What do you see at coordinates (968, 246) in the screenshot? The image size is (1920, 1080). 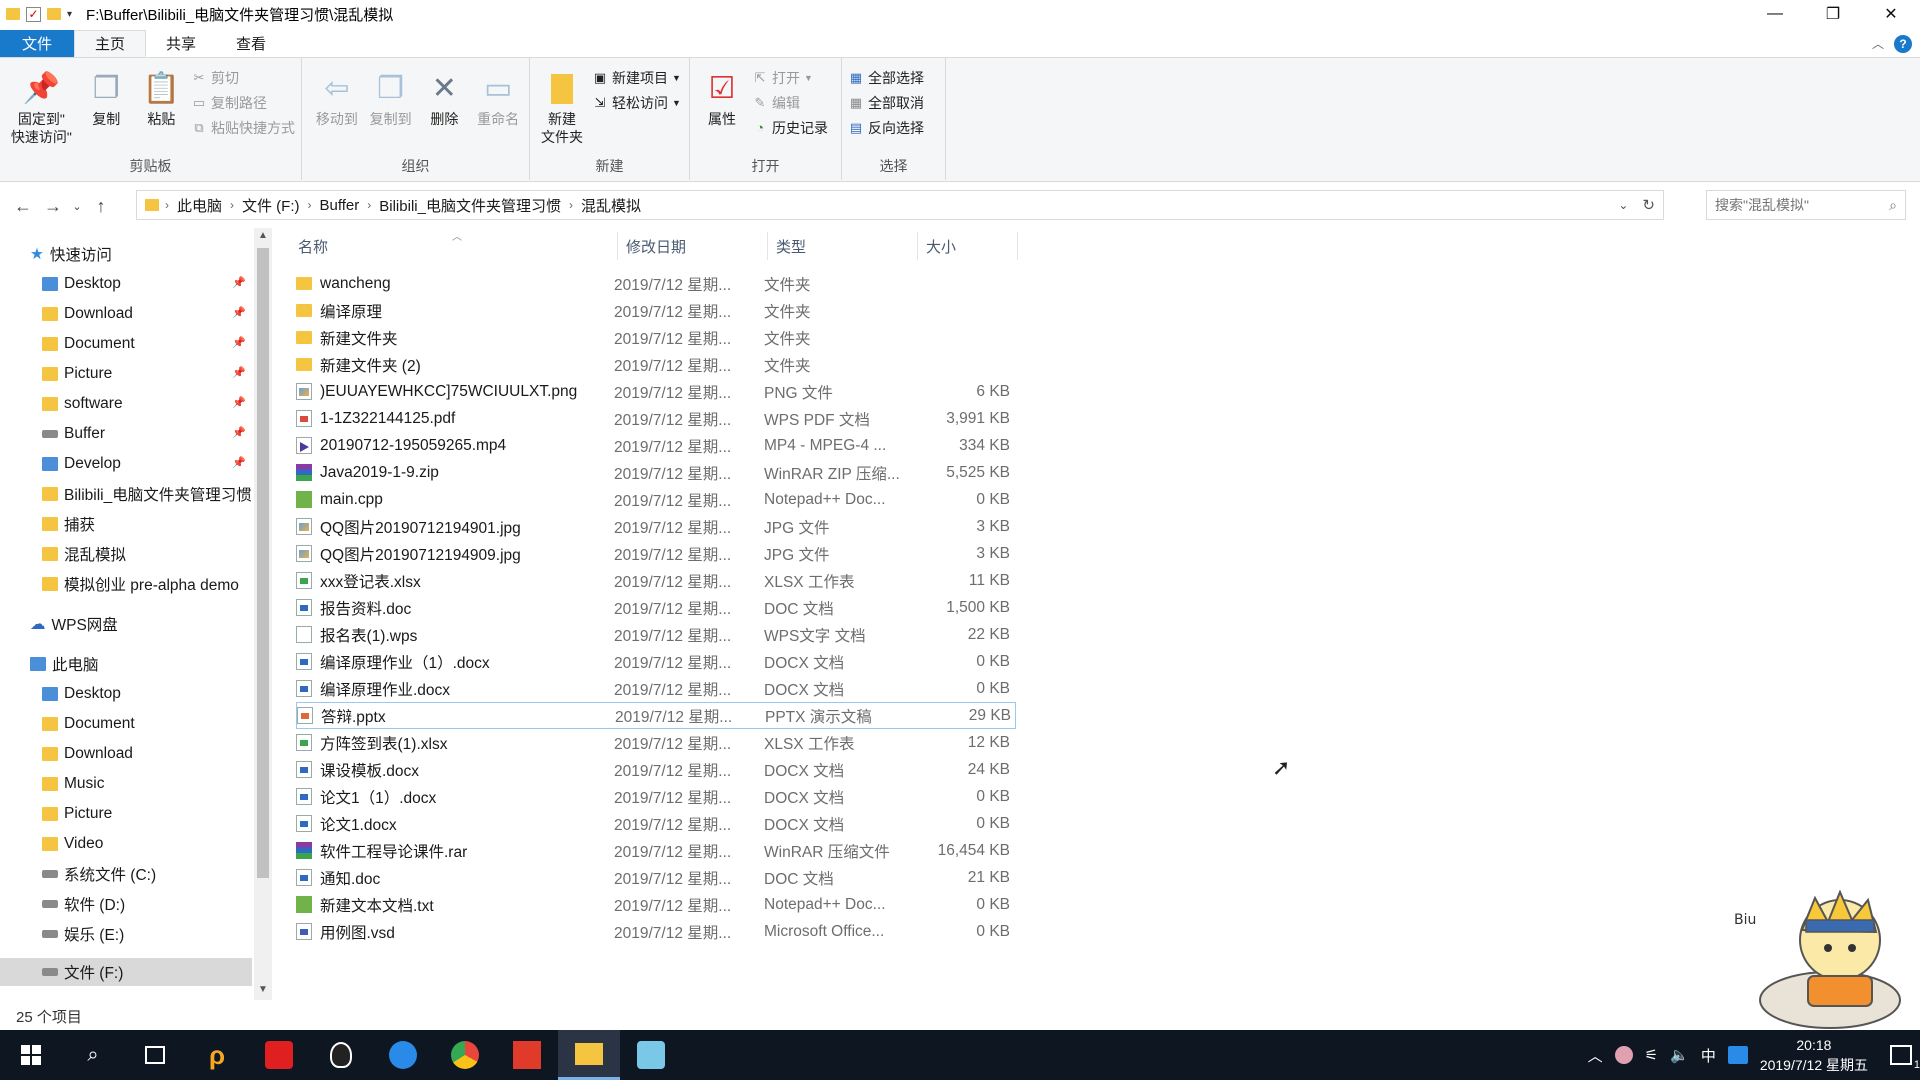 I see `column-header-size: 大小` at bounding box center [968, 246].